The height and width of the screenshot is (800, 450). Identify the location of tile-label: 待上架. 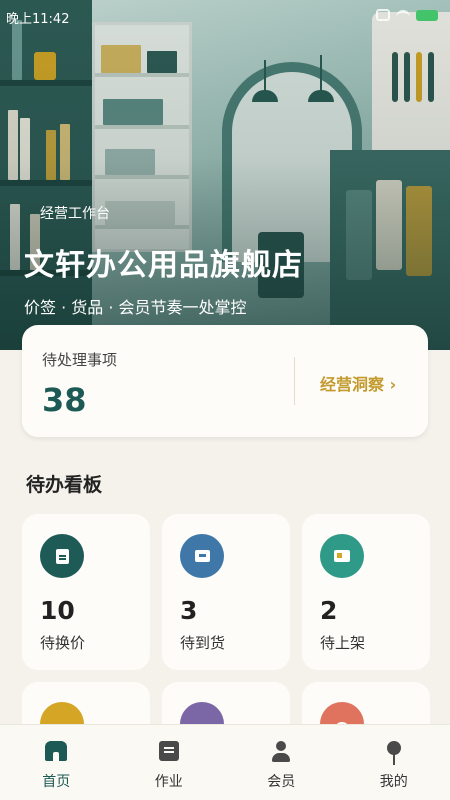
(343, 643).